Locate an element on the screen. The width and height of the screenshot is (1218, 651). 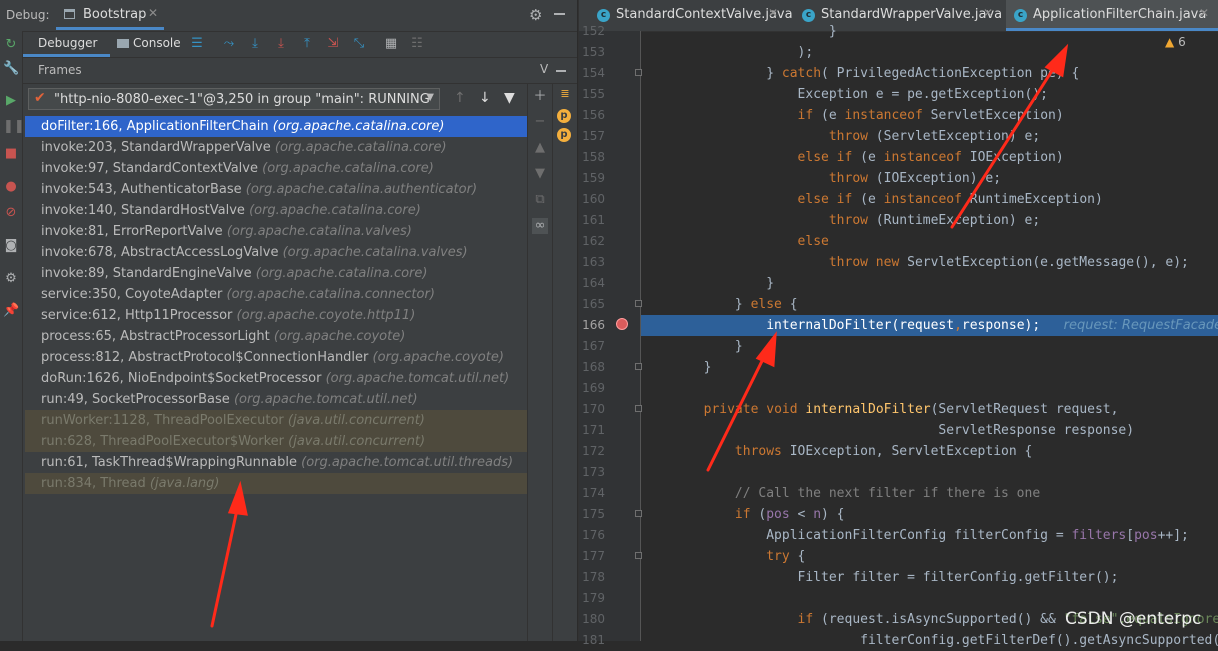
code-line: else if (e instanceof RuntimeException) is located at coordinates (929, 199).